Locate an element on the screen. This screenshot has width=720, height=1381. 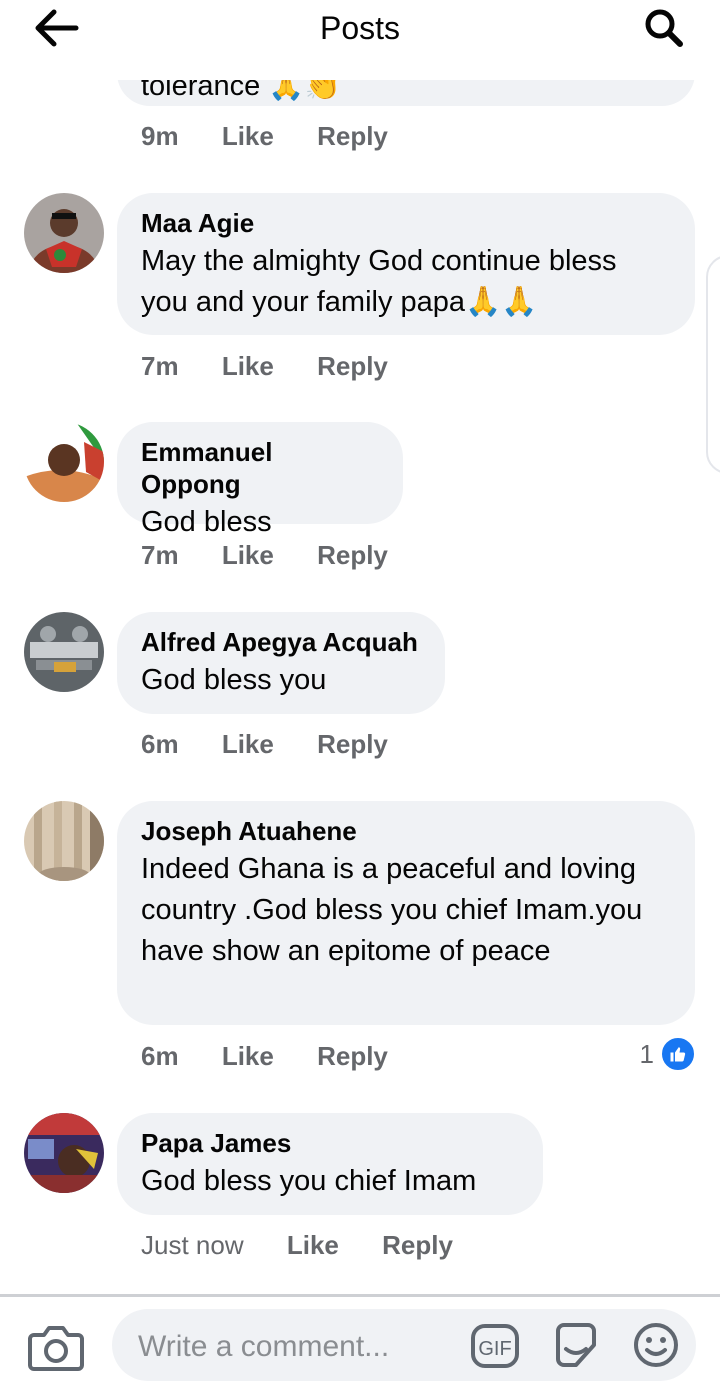
svg-text: GIF is located at coordinates (494, 1349).